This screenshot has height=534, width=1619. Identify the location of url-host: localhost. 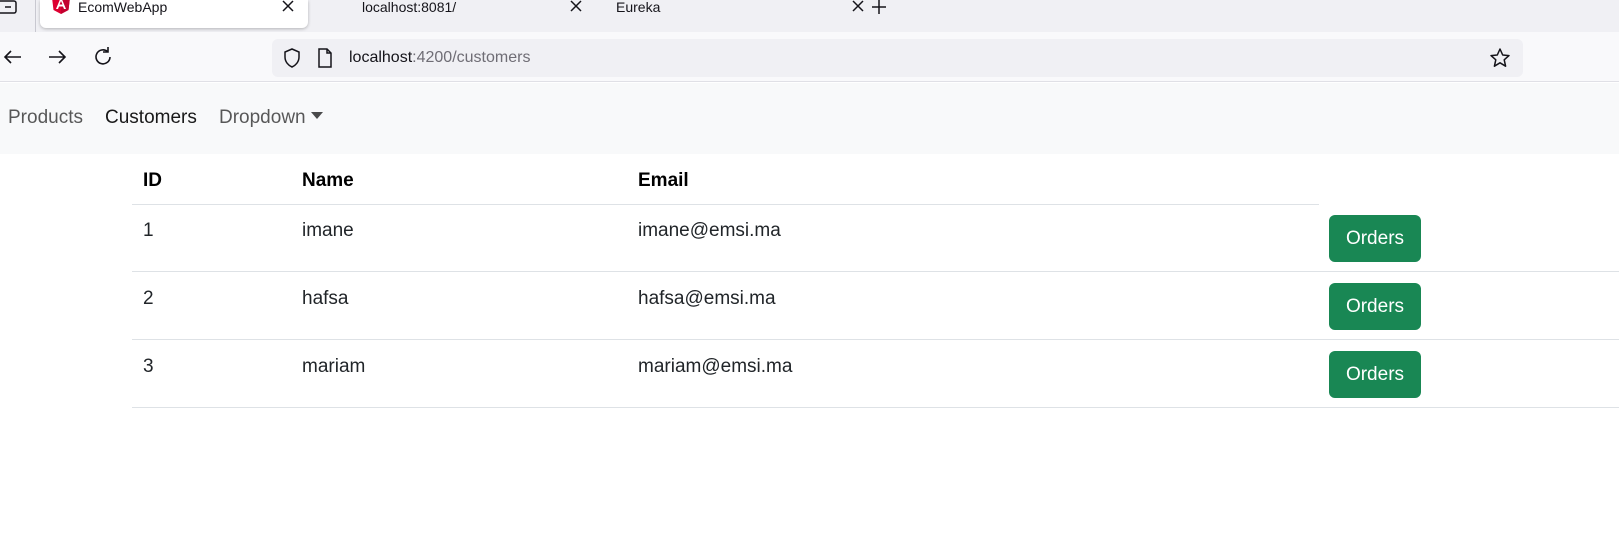
(381, 57).